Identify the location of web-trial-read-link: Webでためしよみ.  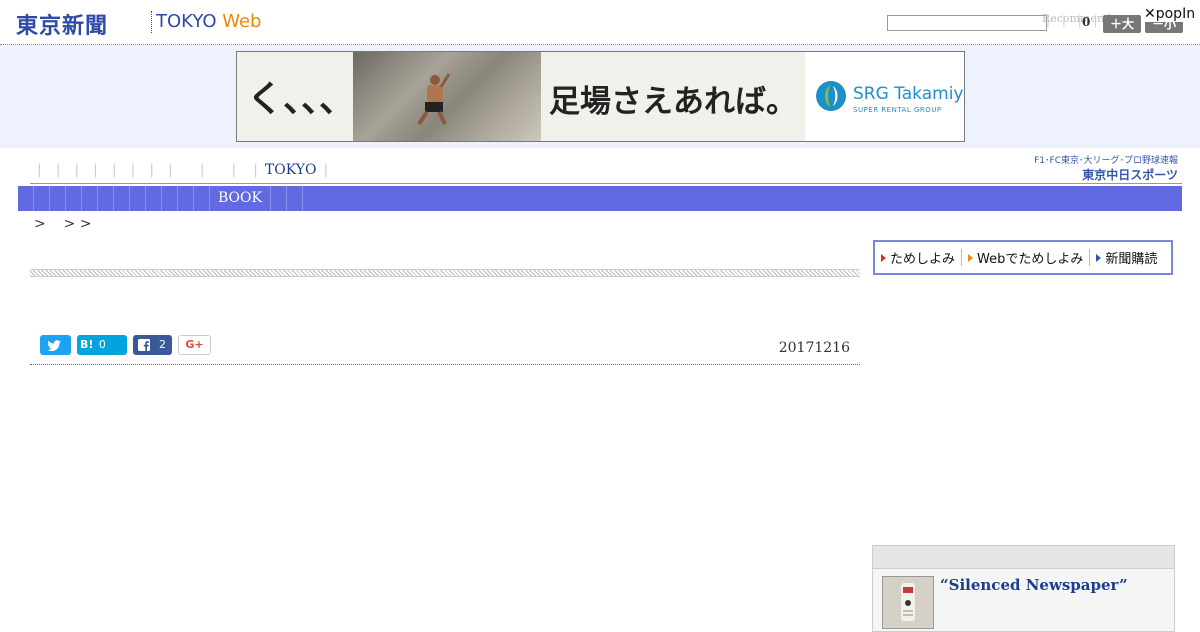
(1026, 258).